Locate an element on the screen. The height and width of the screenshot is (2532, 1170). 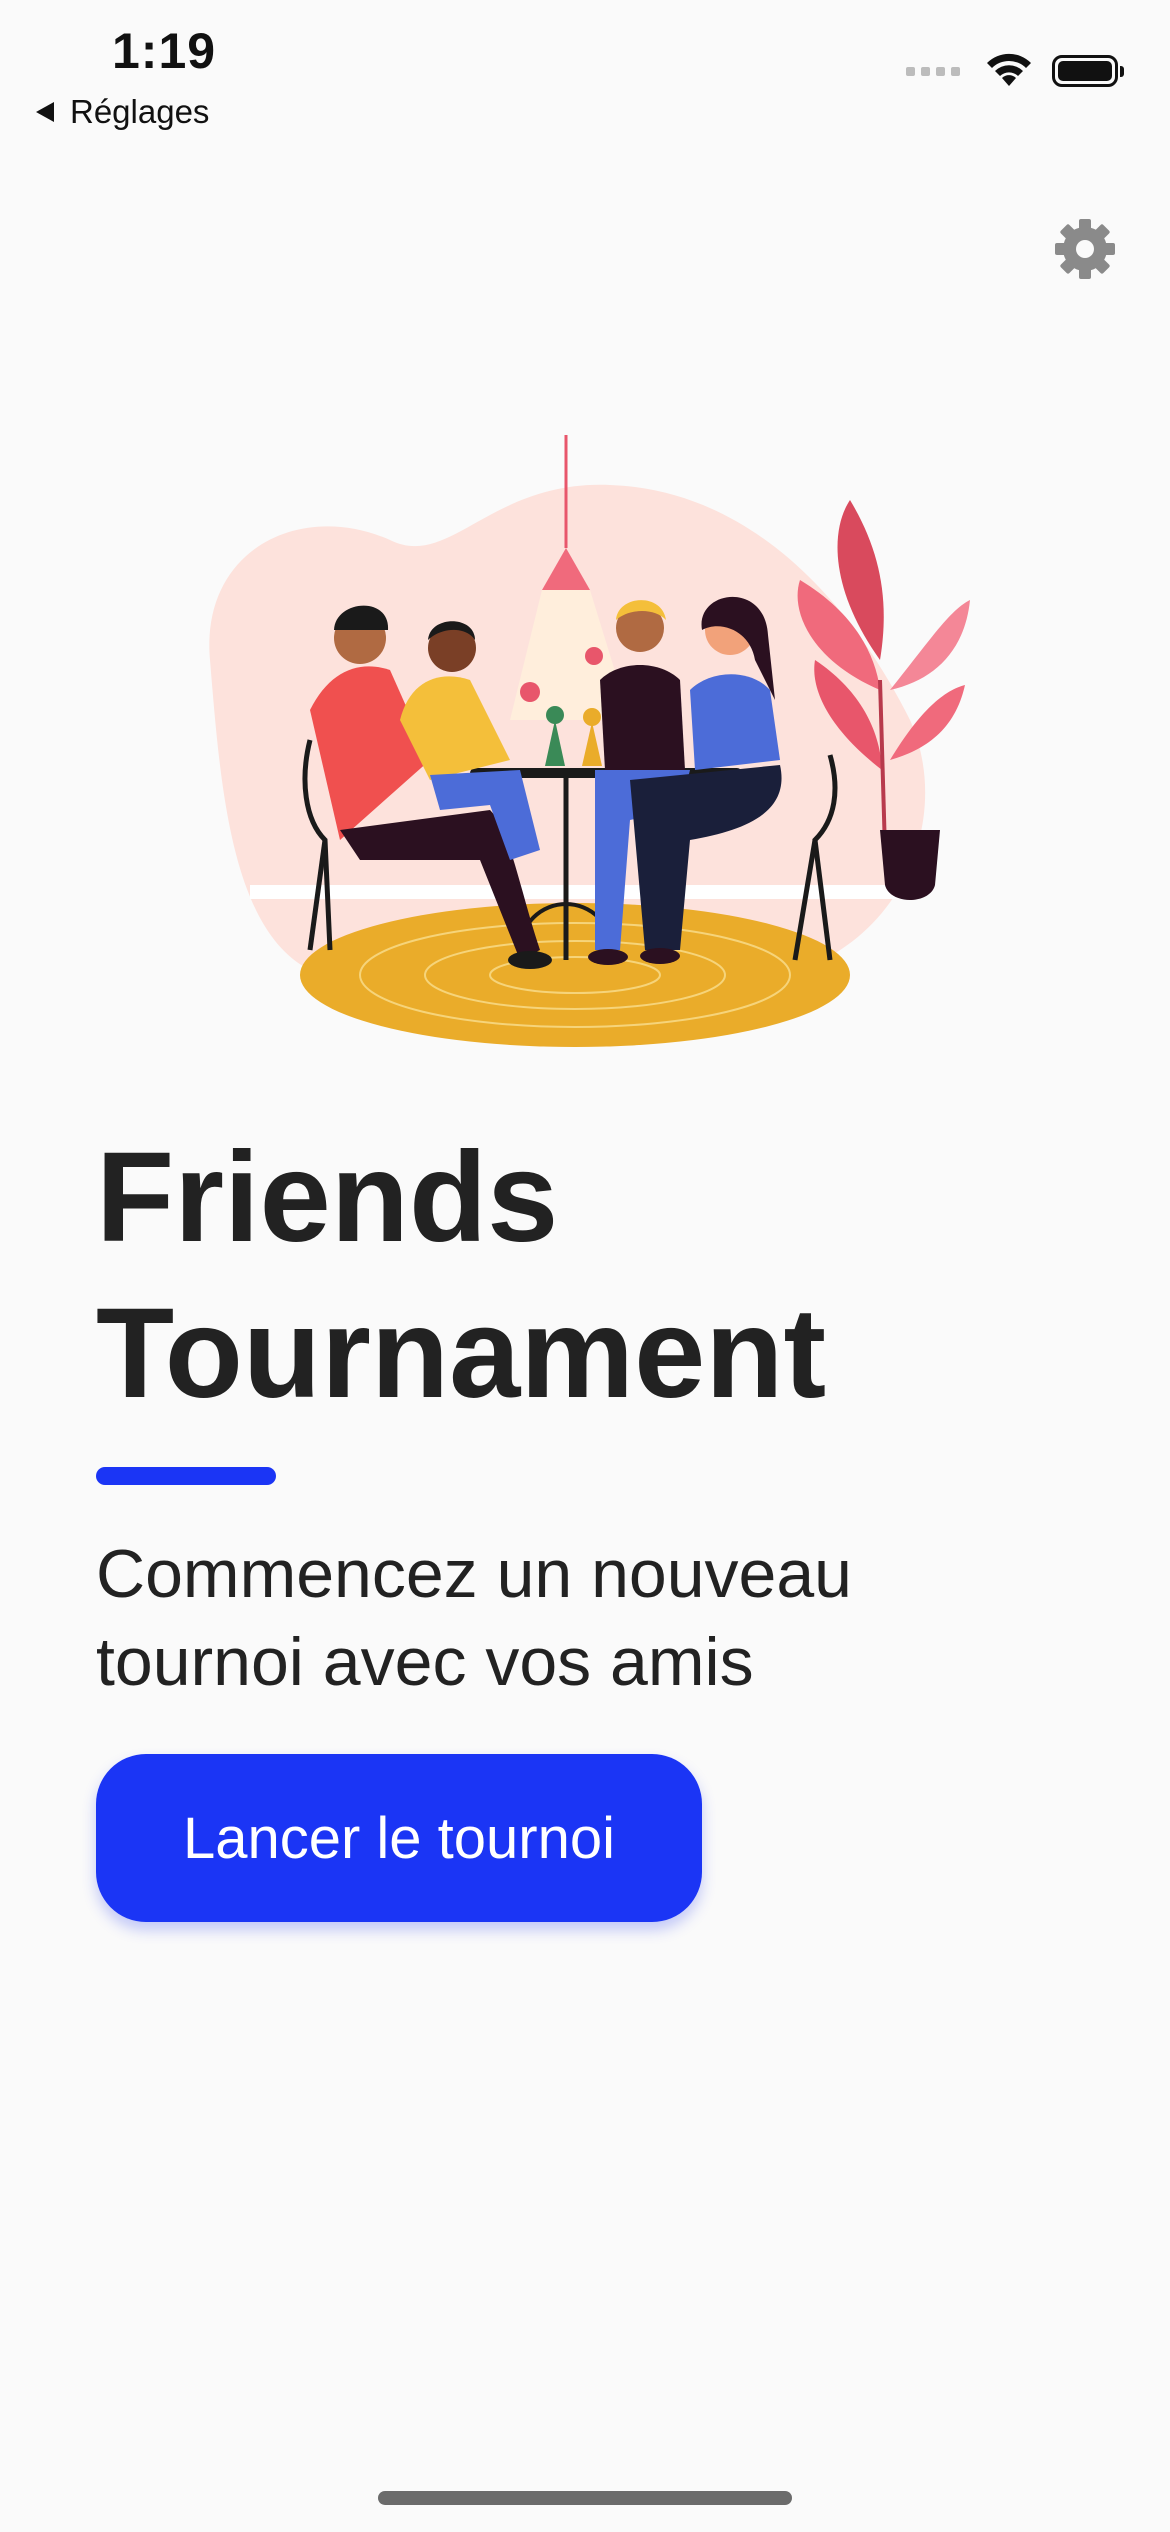
status-indicators is located at coordinates (1015, 71).